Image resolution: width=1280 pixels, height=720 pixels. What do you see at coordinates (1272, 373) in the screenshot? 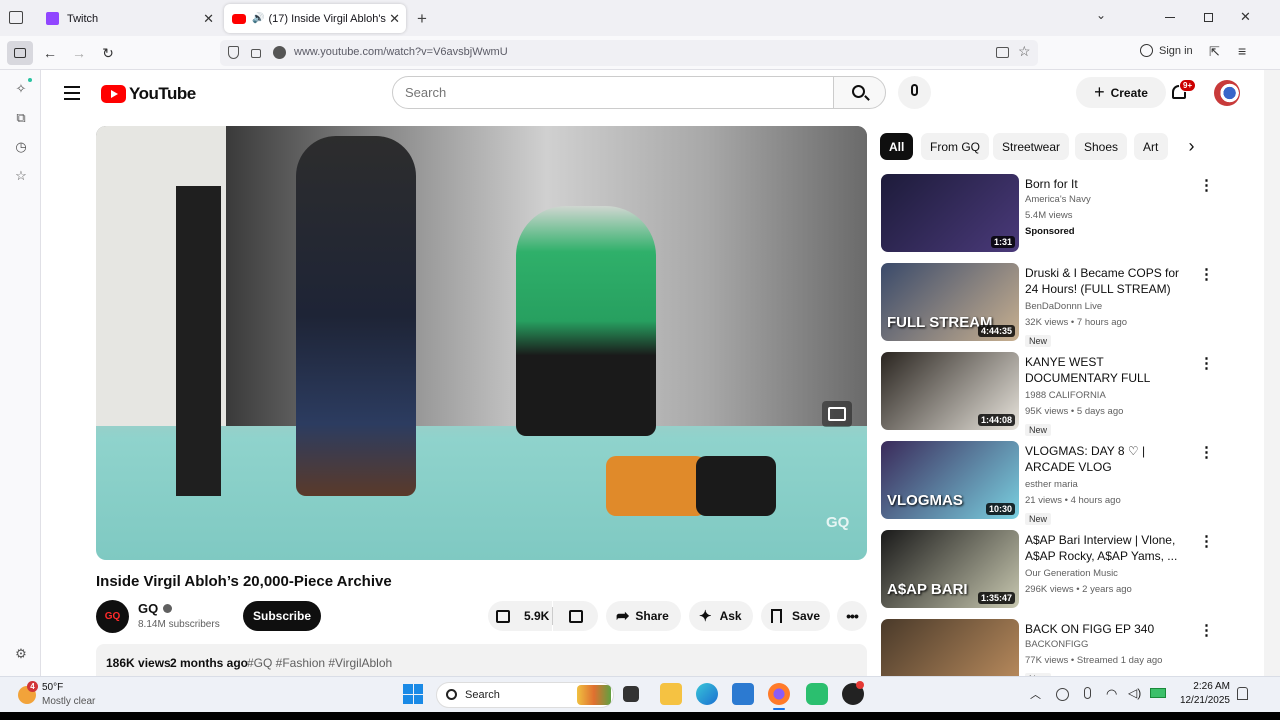
I see `scrollbar` at bounding box center [1272, 373].